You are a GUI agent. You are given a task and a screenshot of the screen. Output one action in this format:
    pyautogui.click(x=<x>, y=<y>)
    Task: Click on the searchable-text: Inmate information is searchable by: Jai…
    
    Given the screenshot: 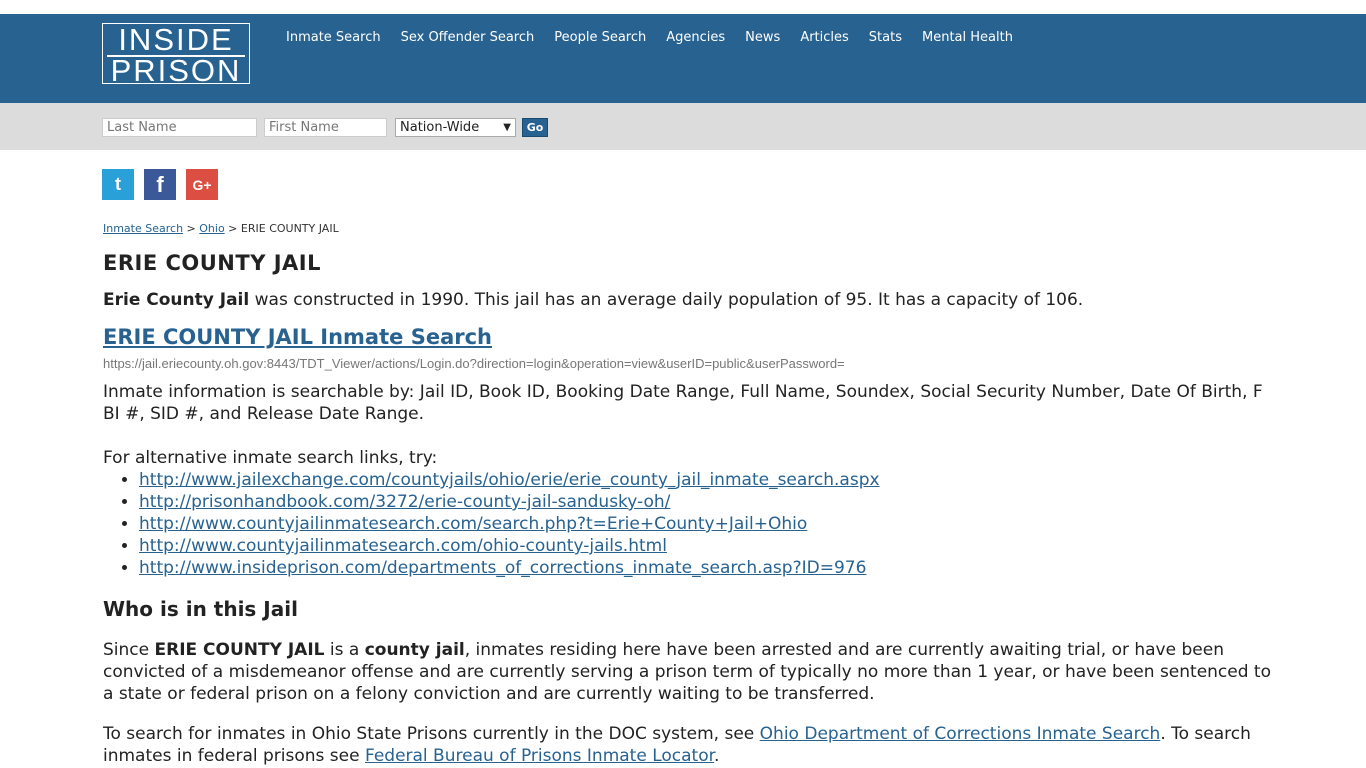 What is the action you would take?
    pyautogui.click(x=683, y=403)
    